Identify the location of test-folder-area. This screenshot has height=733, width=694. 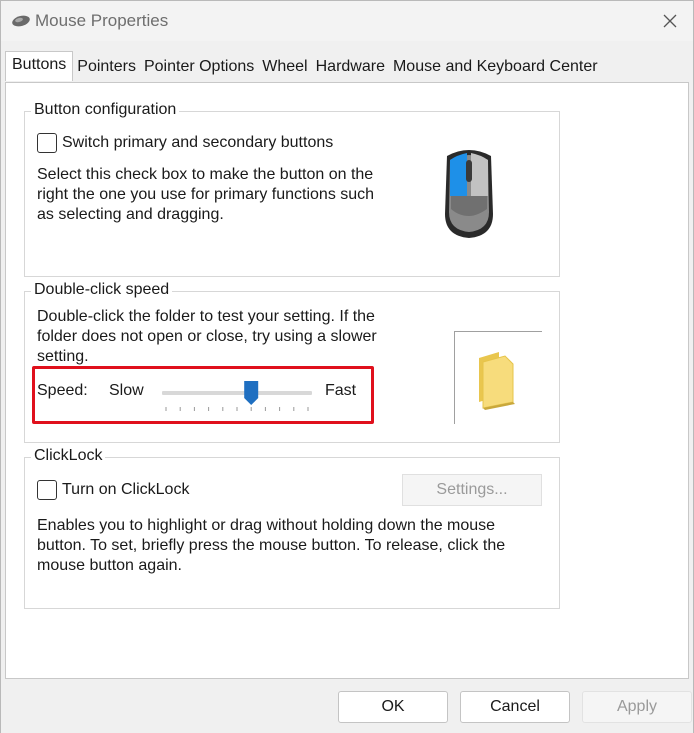
(498, 377).